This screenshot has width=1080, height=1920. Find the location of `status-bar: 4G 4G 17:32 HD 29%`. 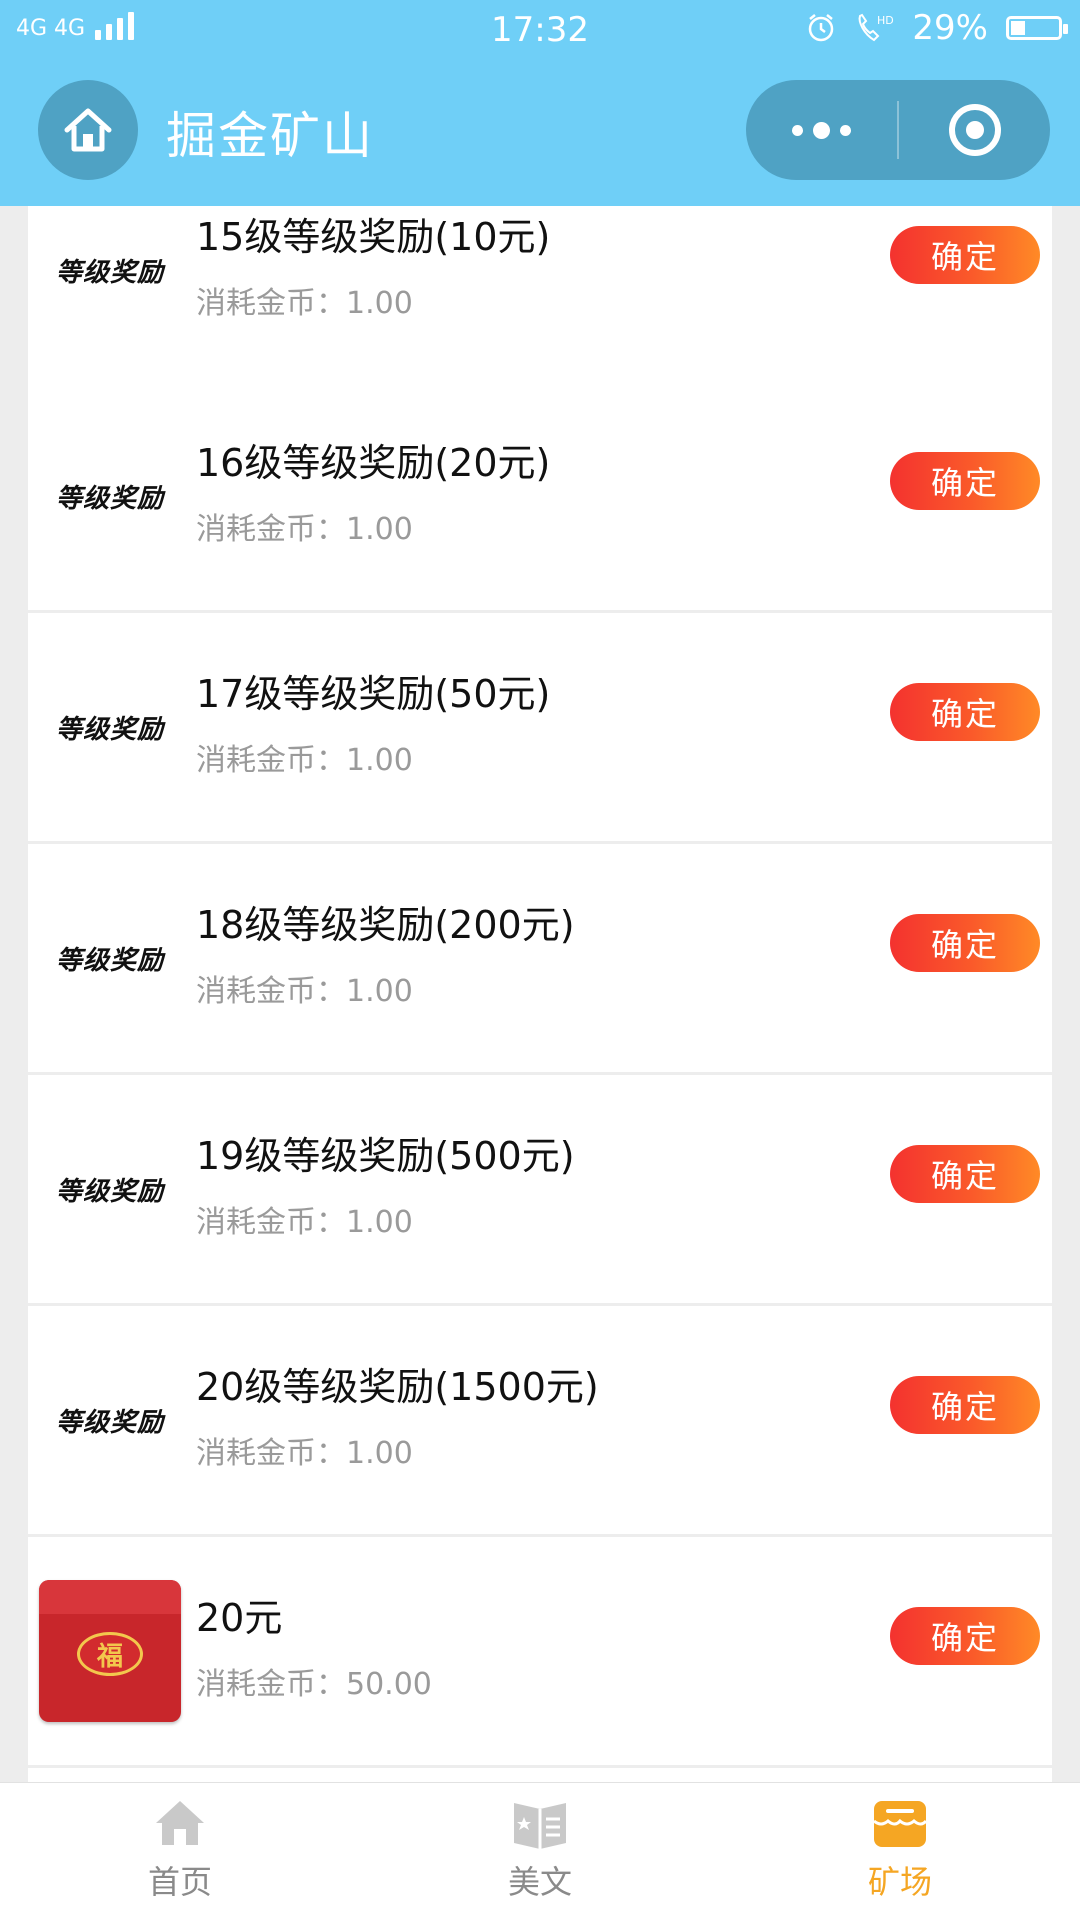

status-bar: 4G 4G 17:32 HD 29% is located at coordinates (540, 28).